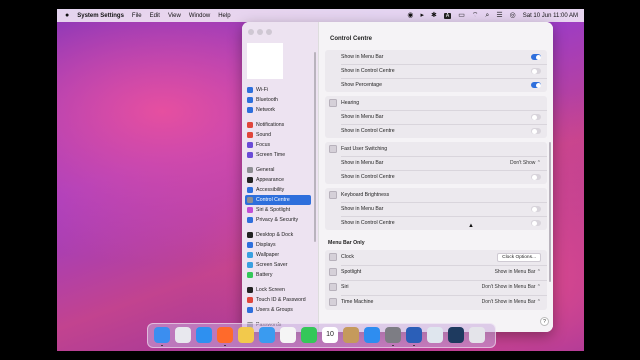 The height and width of the screenshot is (360, 640). What do you see at coordinates (199, 16) in the screenshot?
I see `menu-window: Window` at bounding box center [199, 16].